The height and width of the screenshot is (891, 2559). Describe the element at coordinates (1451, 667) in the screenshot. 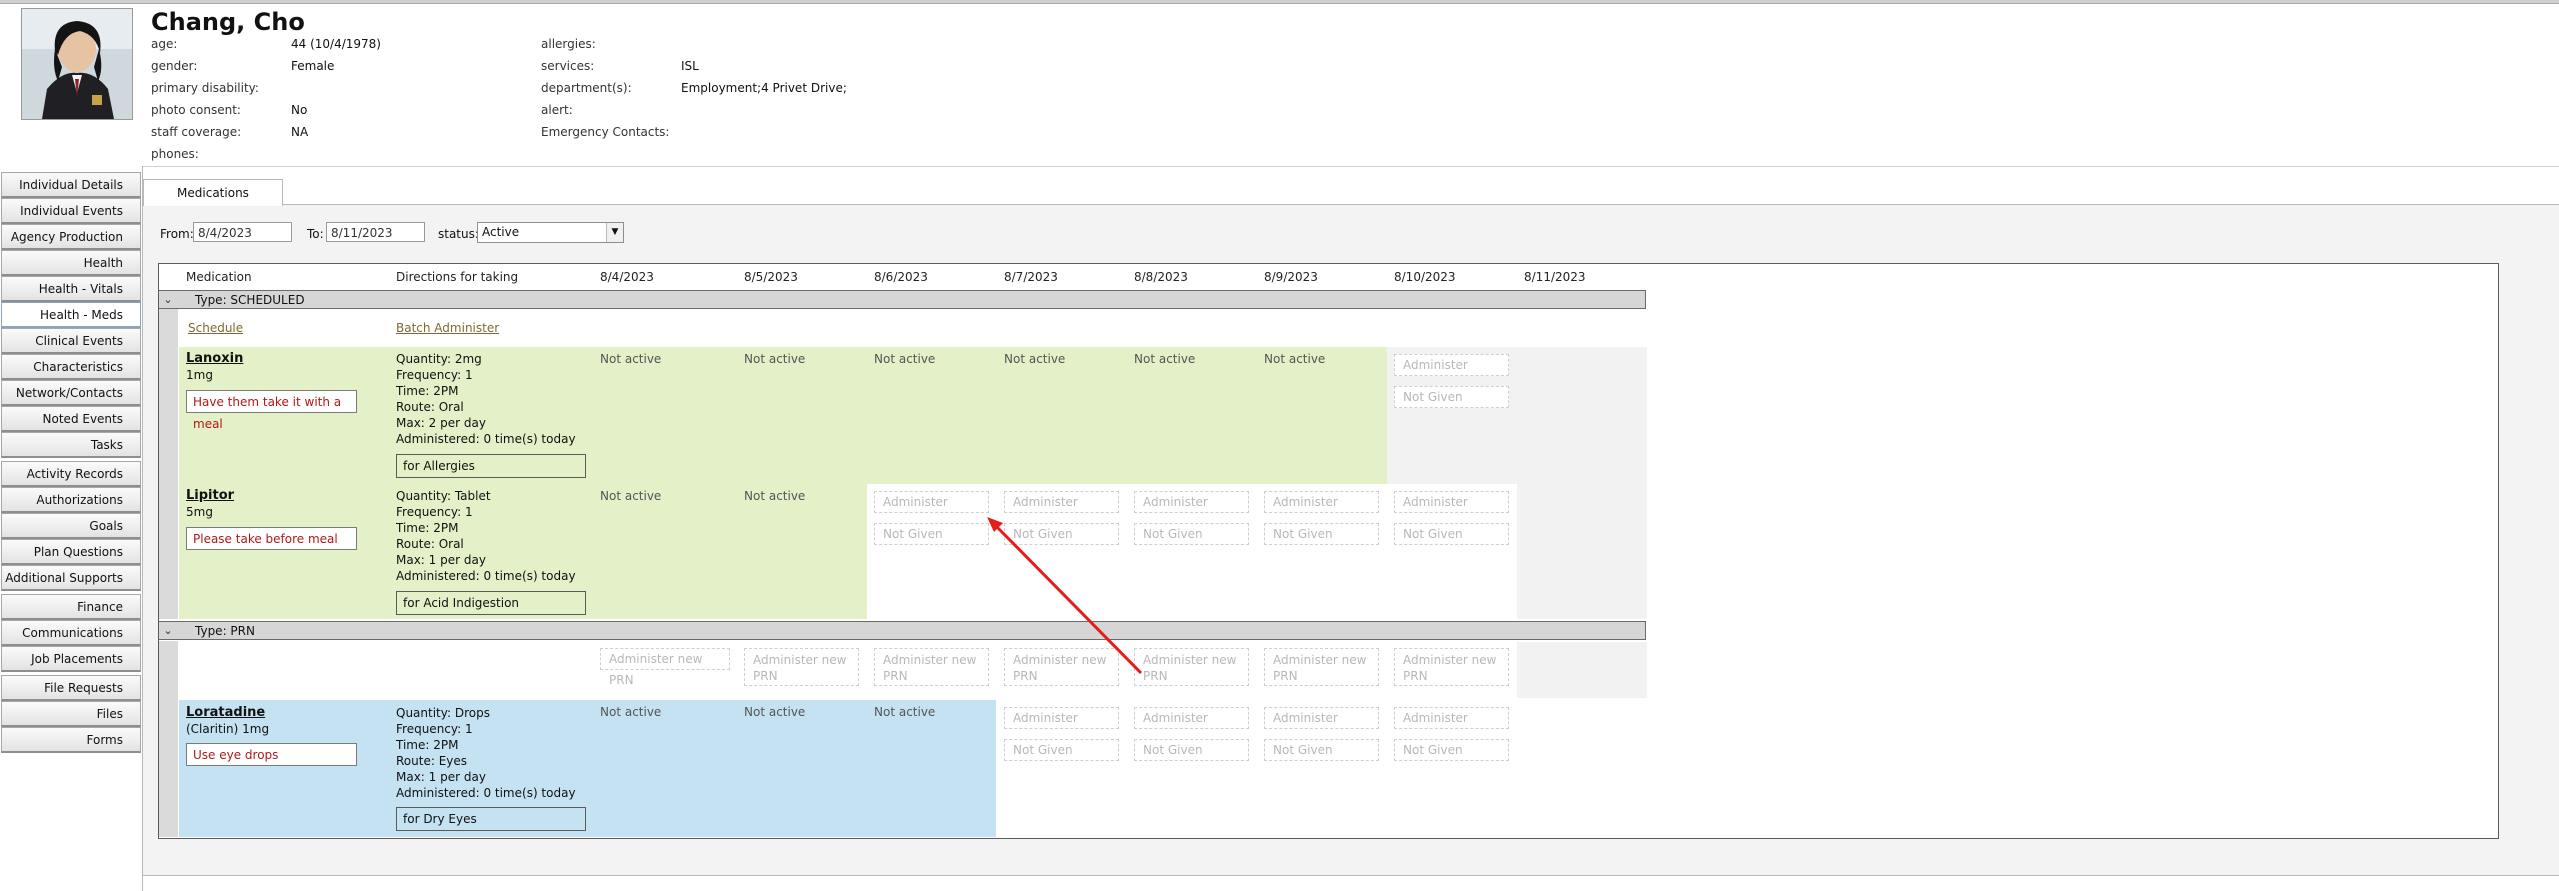

I see `prn-day7-administer-button: Administer new PRN` at that location.